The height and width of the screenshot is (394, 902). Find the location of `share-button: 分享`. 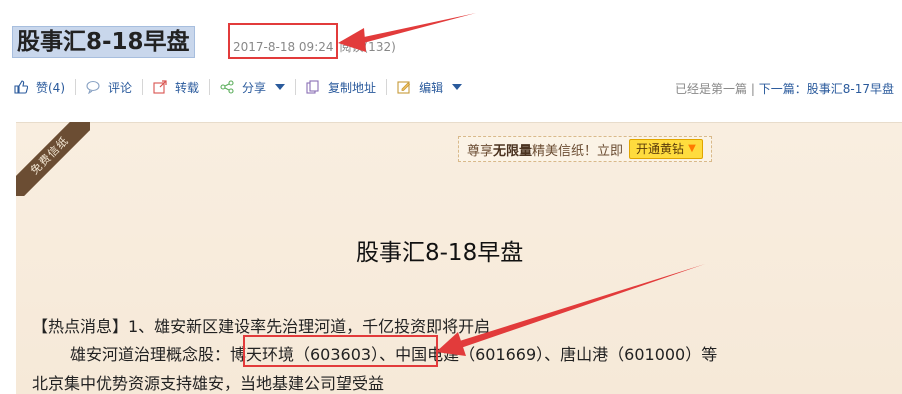

share-button: 分享 is located at coordinates (253, 87).